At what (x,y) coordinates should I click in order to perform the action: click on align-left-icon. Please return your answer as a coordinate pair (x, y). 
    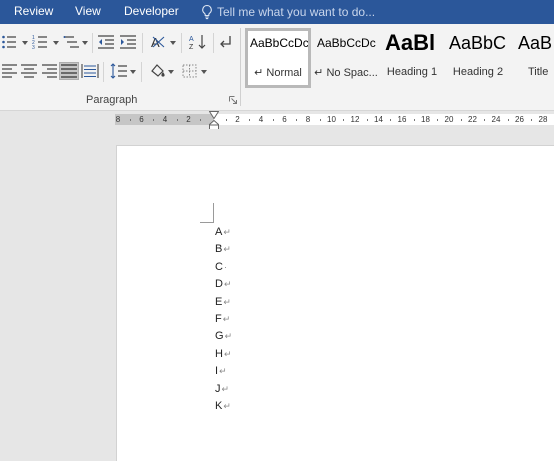
    Looking at the image, I should click on (9, 71).